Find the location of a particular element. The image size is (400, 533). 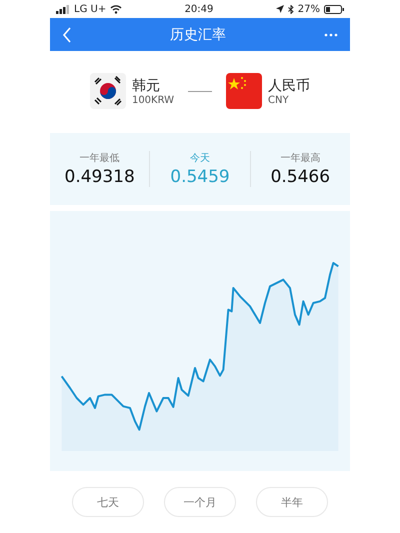

stat-value: 0.5466 is located at coordinates (300, 177).